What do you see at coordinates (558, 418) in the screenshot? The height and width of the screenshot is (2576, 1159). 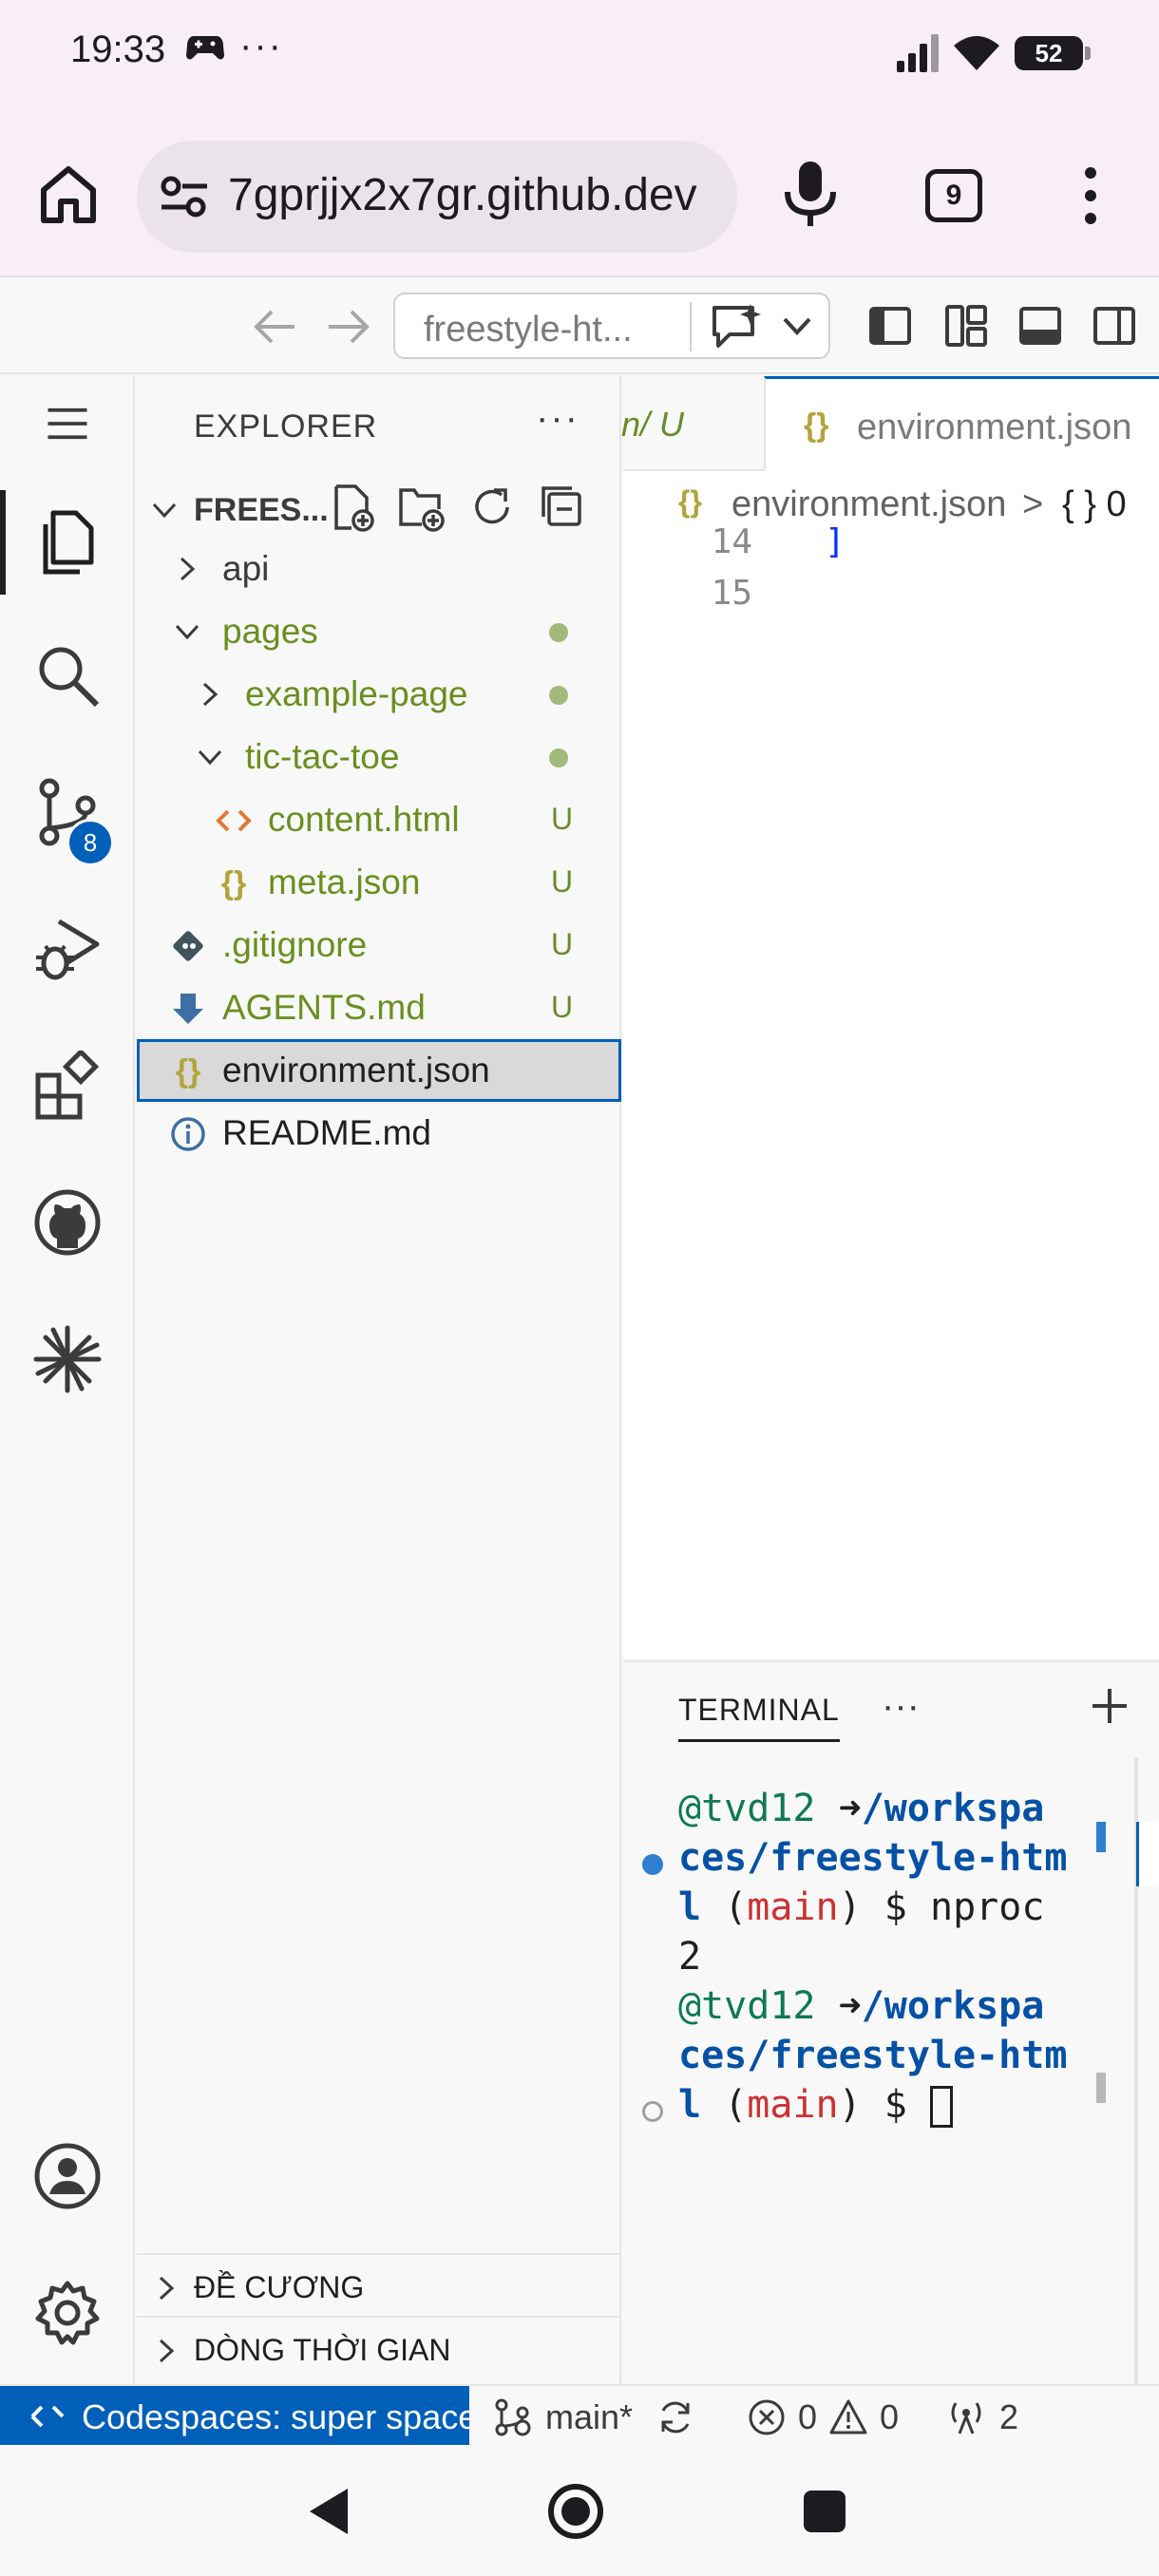 I see `explorer-more-actions: ···` at bounding box center [558, 418].